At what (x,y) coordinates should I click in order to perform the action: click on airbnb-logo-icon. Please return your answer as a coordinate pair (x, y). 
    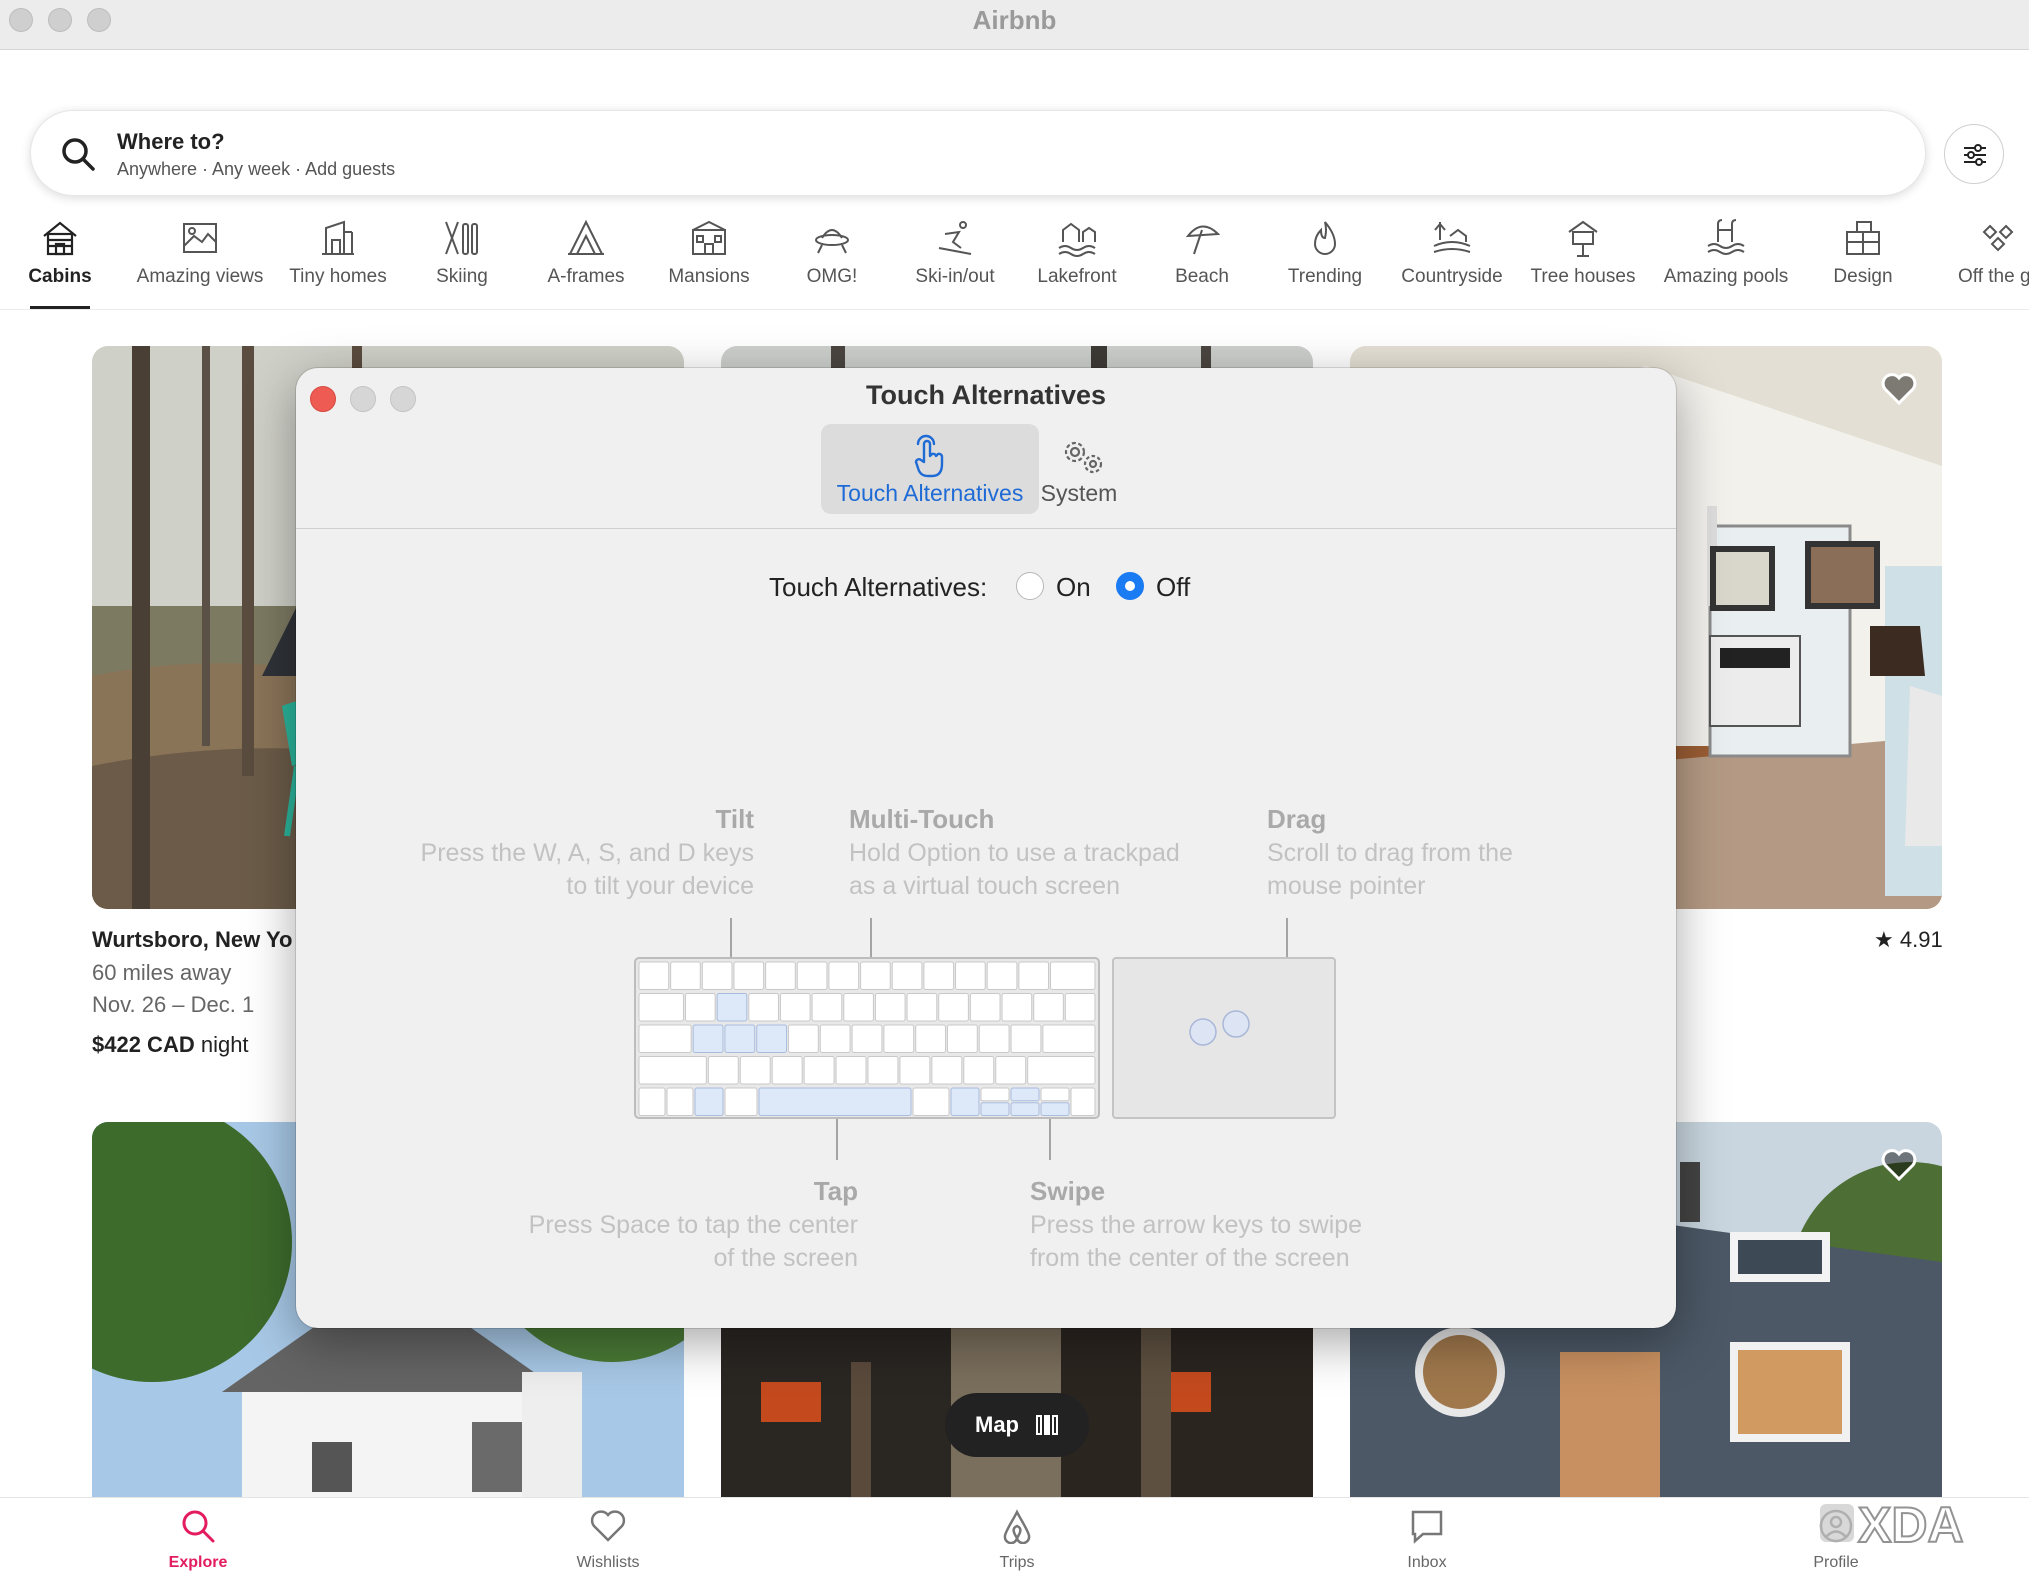
    Looking at the image, I should click on (1017, 1526).